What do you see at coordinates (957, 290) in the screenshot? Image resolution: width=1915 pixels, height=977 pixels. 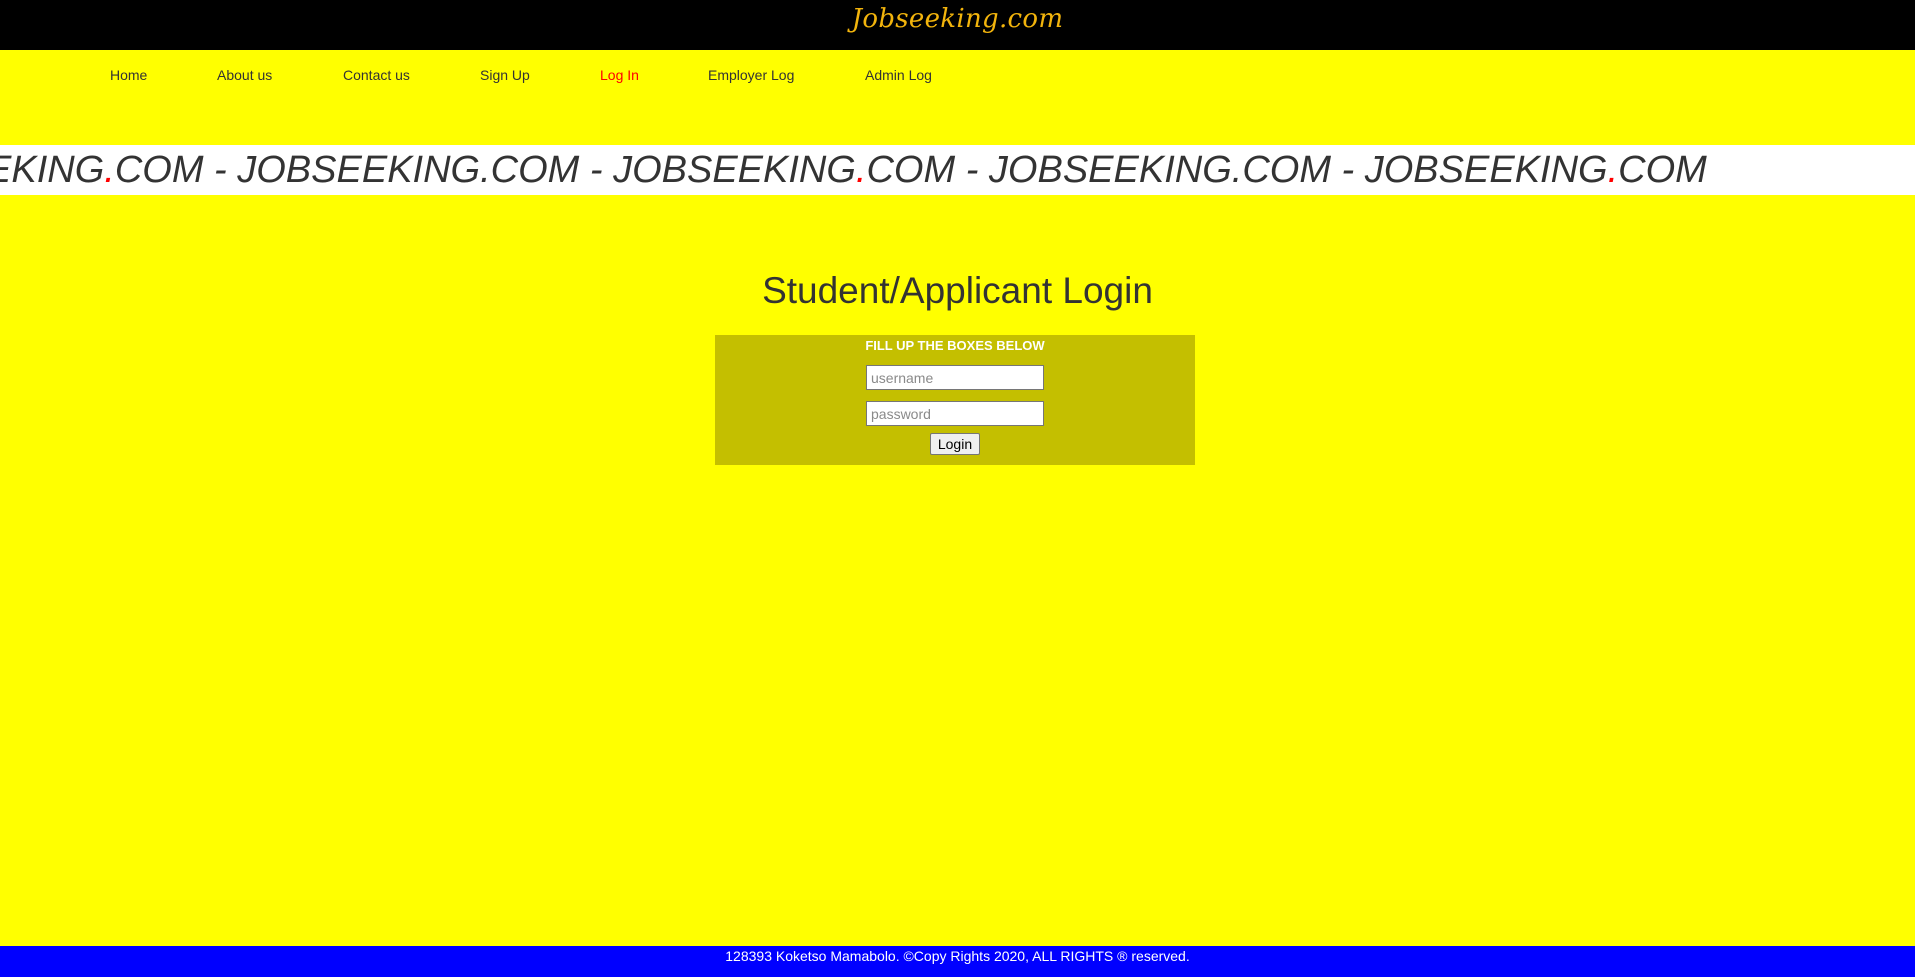 I see `page-title: Student/Applicant Login` at bounding box center [957, 290].